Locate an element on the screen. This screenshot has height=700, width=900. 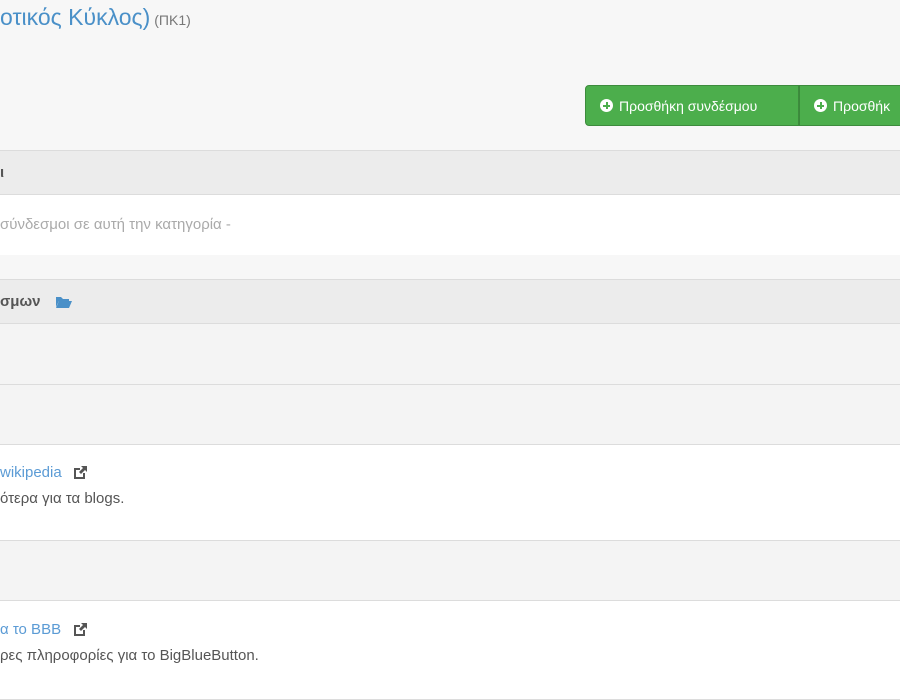
link-title: α το BBB is located at coordinates (30, 629).